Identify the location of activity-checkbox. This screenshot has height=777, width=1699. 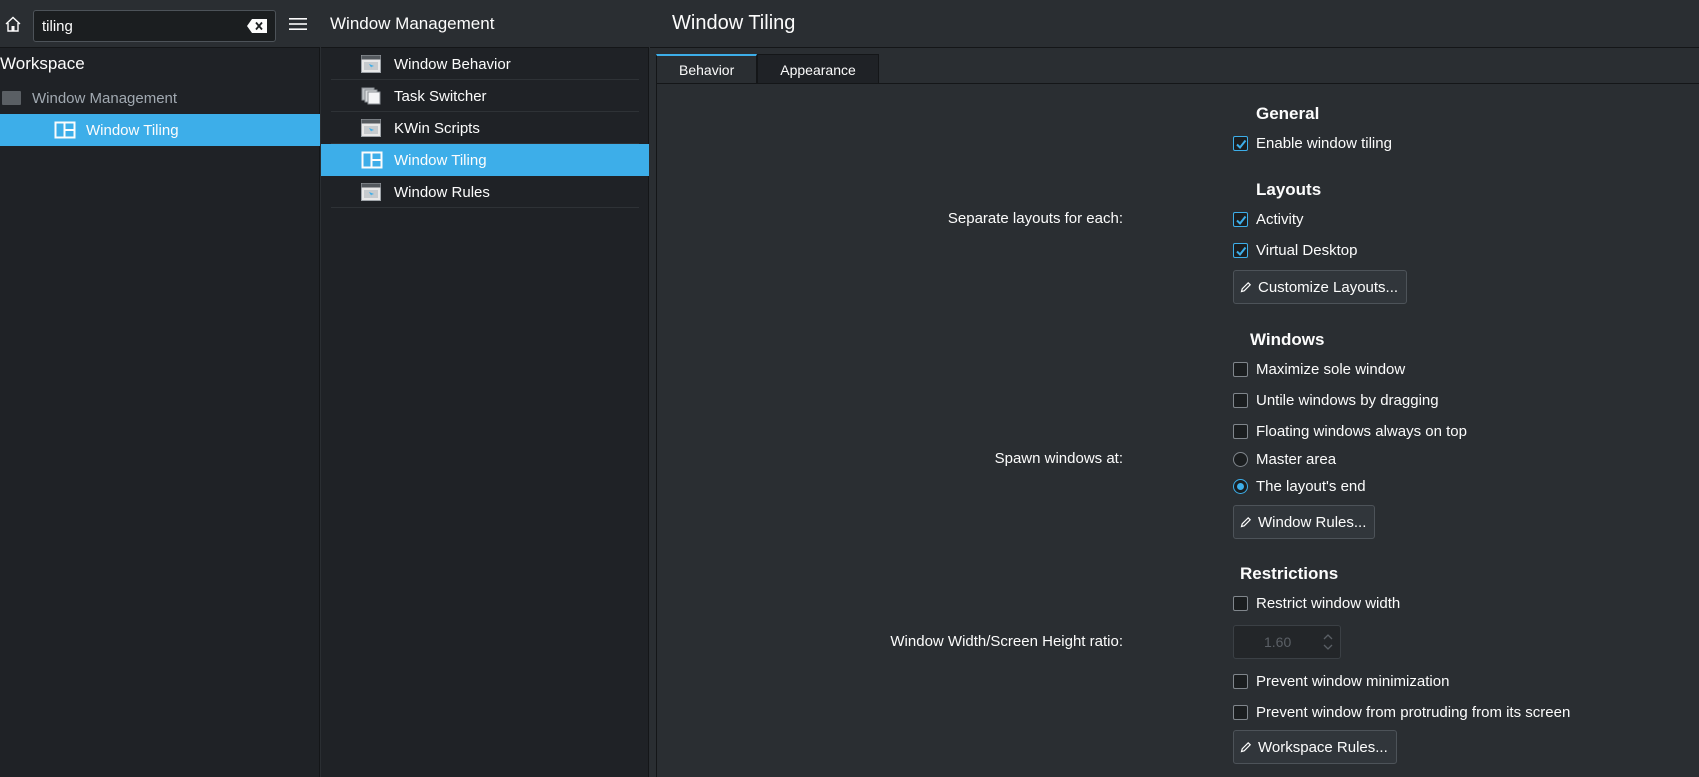
(1240, 219).